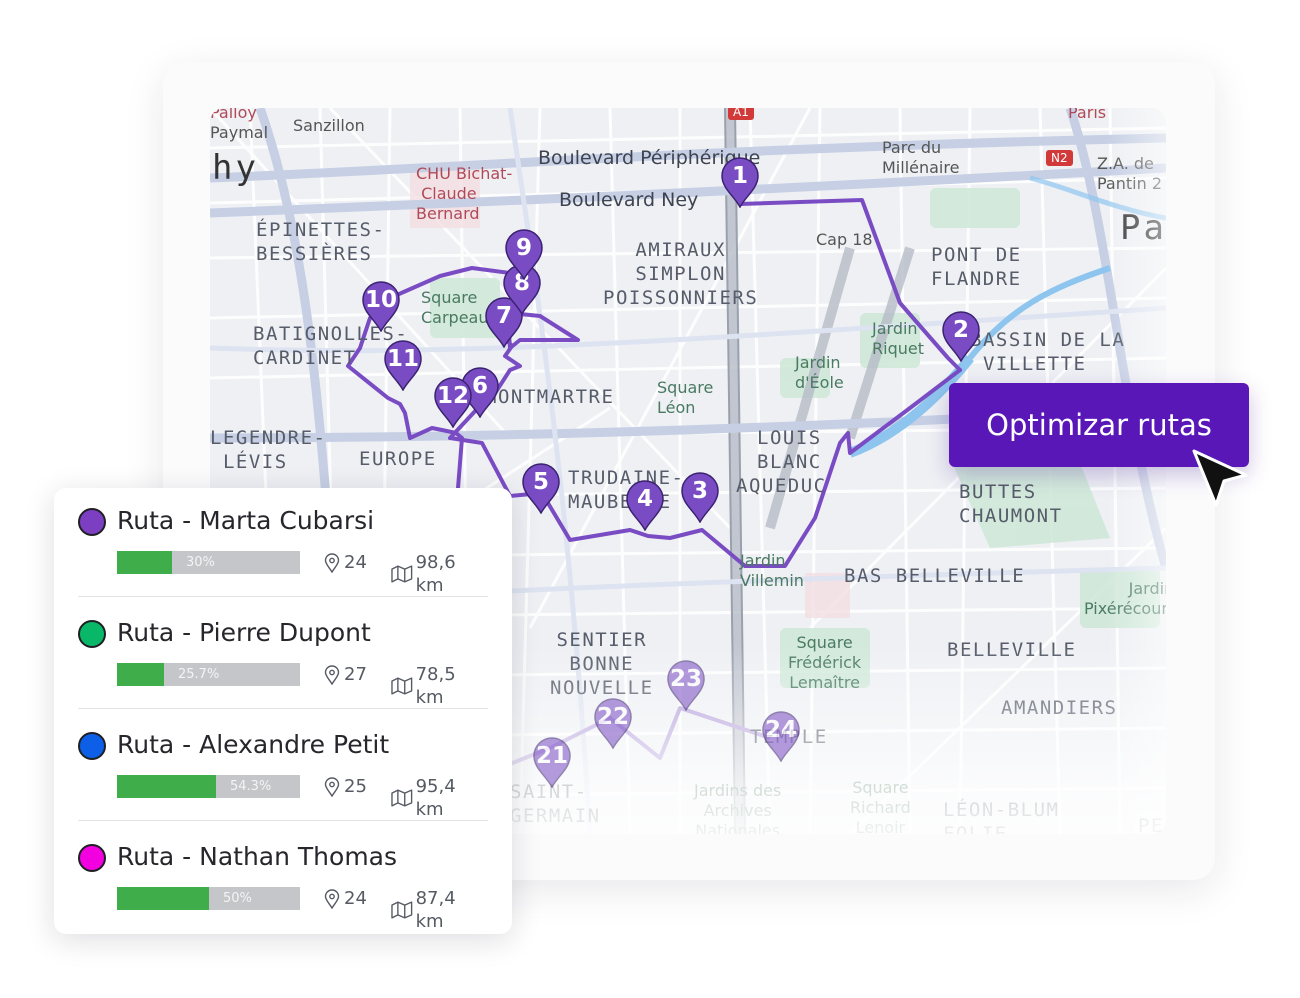 The height and width of the screenshot is (998, 1300). What do you see at coordinates (1001, 816) in the screenshot?
I see `map-label: LÉON-BLUM FOLIE-` at bounding box center [1001, 816].